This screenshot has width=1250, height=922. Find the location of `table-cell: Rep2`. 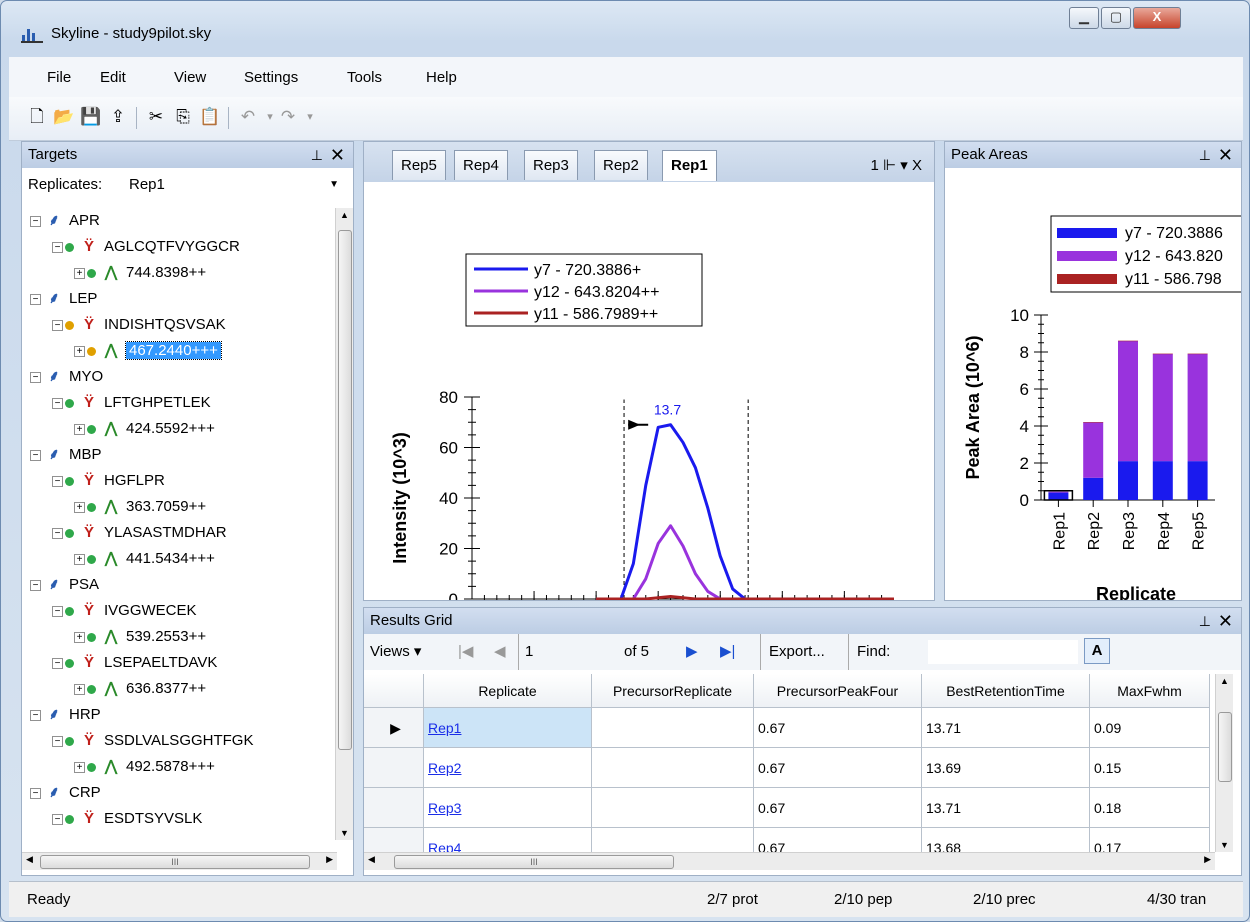

table-cell: Rep2 is located at coordinates (508, 768).